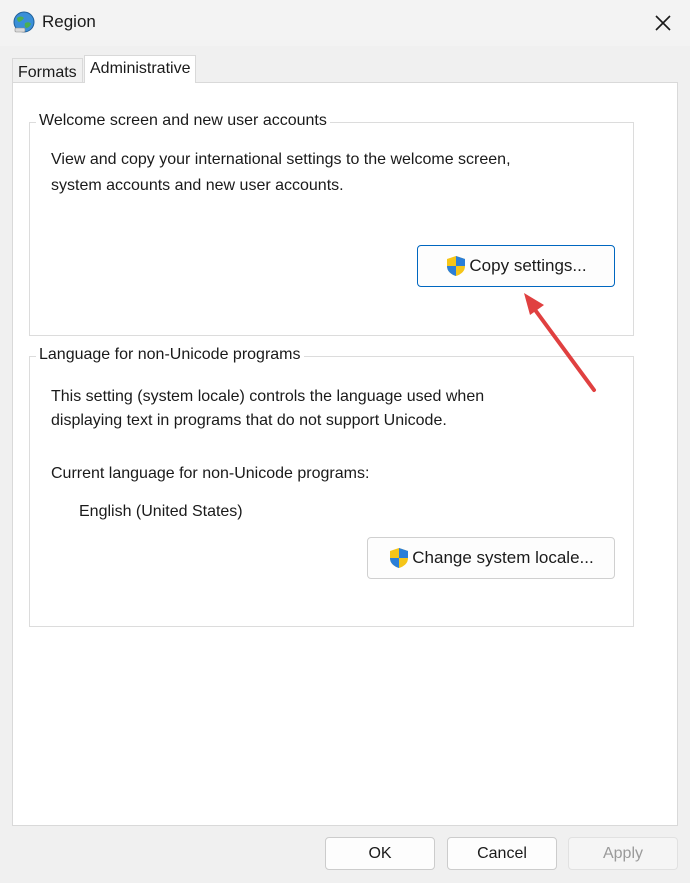 The image size is (690, 883). Describe the element at coordinates (183, 121) in the screenshot. I see `welcome-group-legend: Welcome screen and new user accounts` at that location.